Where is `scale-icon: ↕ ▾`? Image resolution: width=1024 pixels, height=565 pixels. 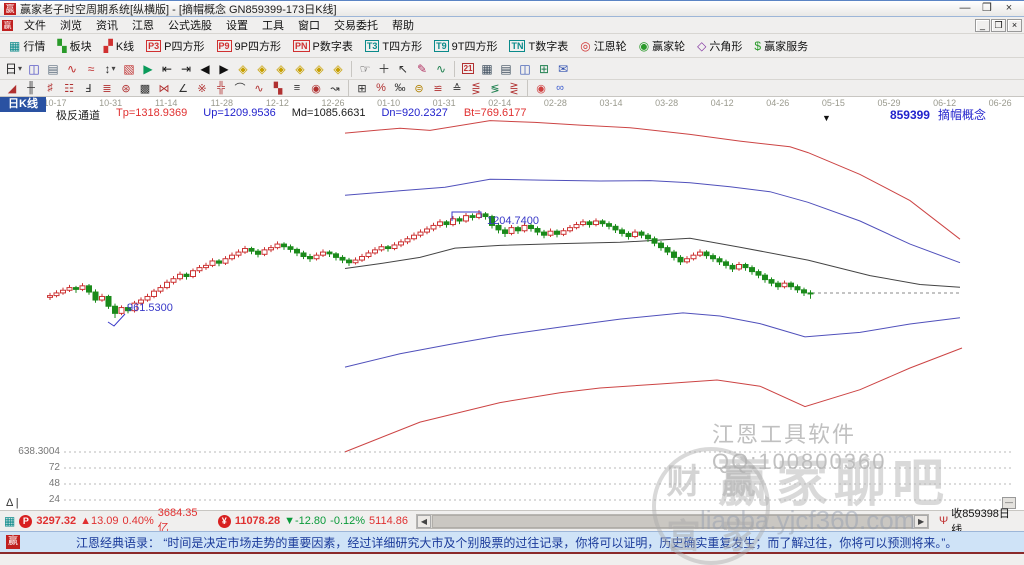 scale-icon: ↕ ▾ is located at coordinates (110, 68).